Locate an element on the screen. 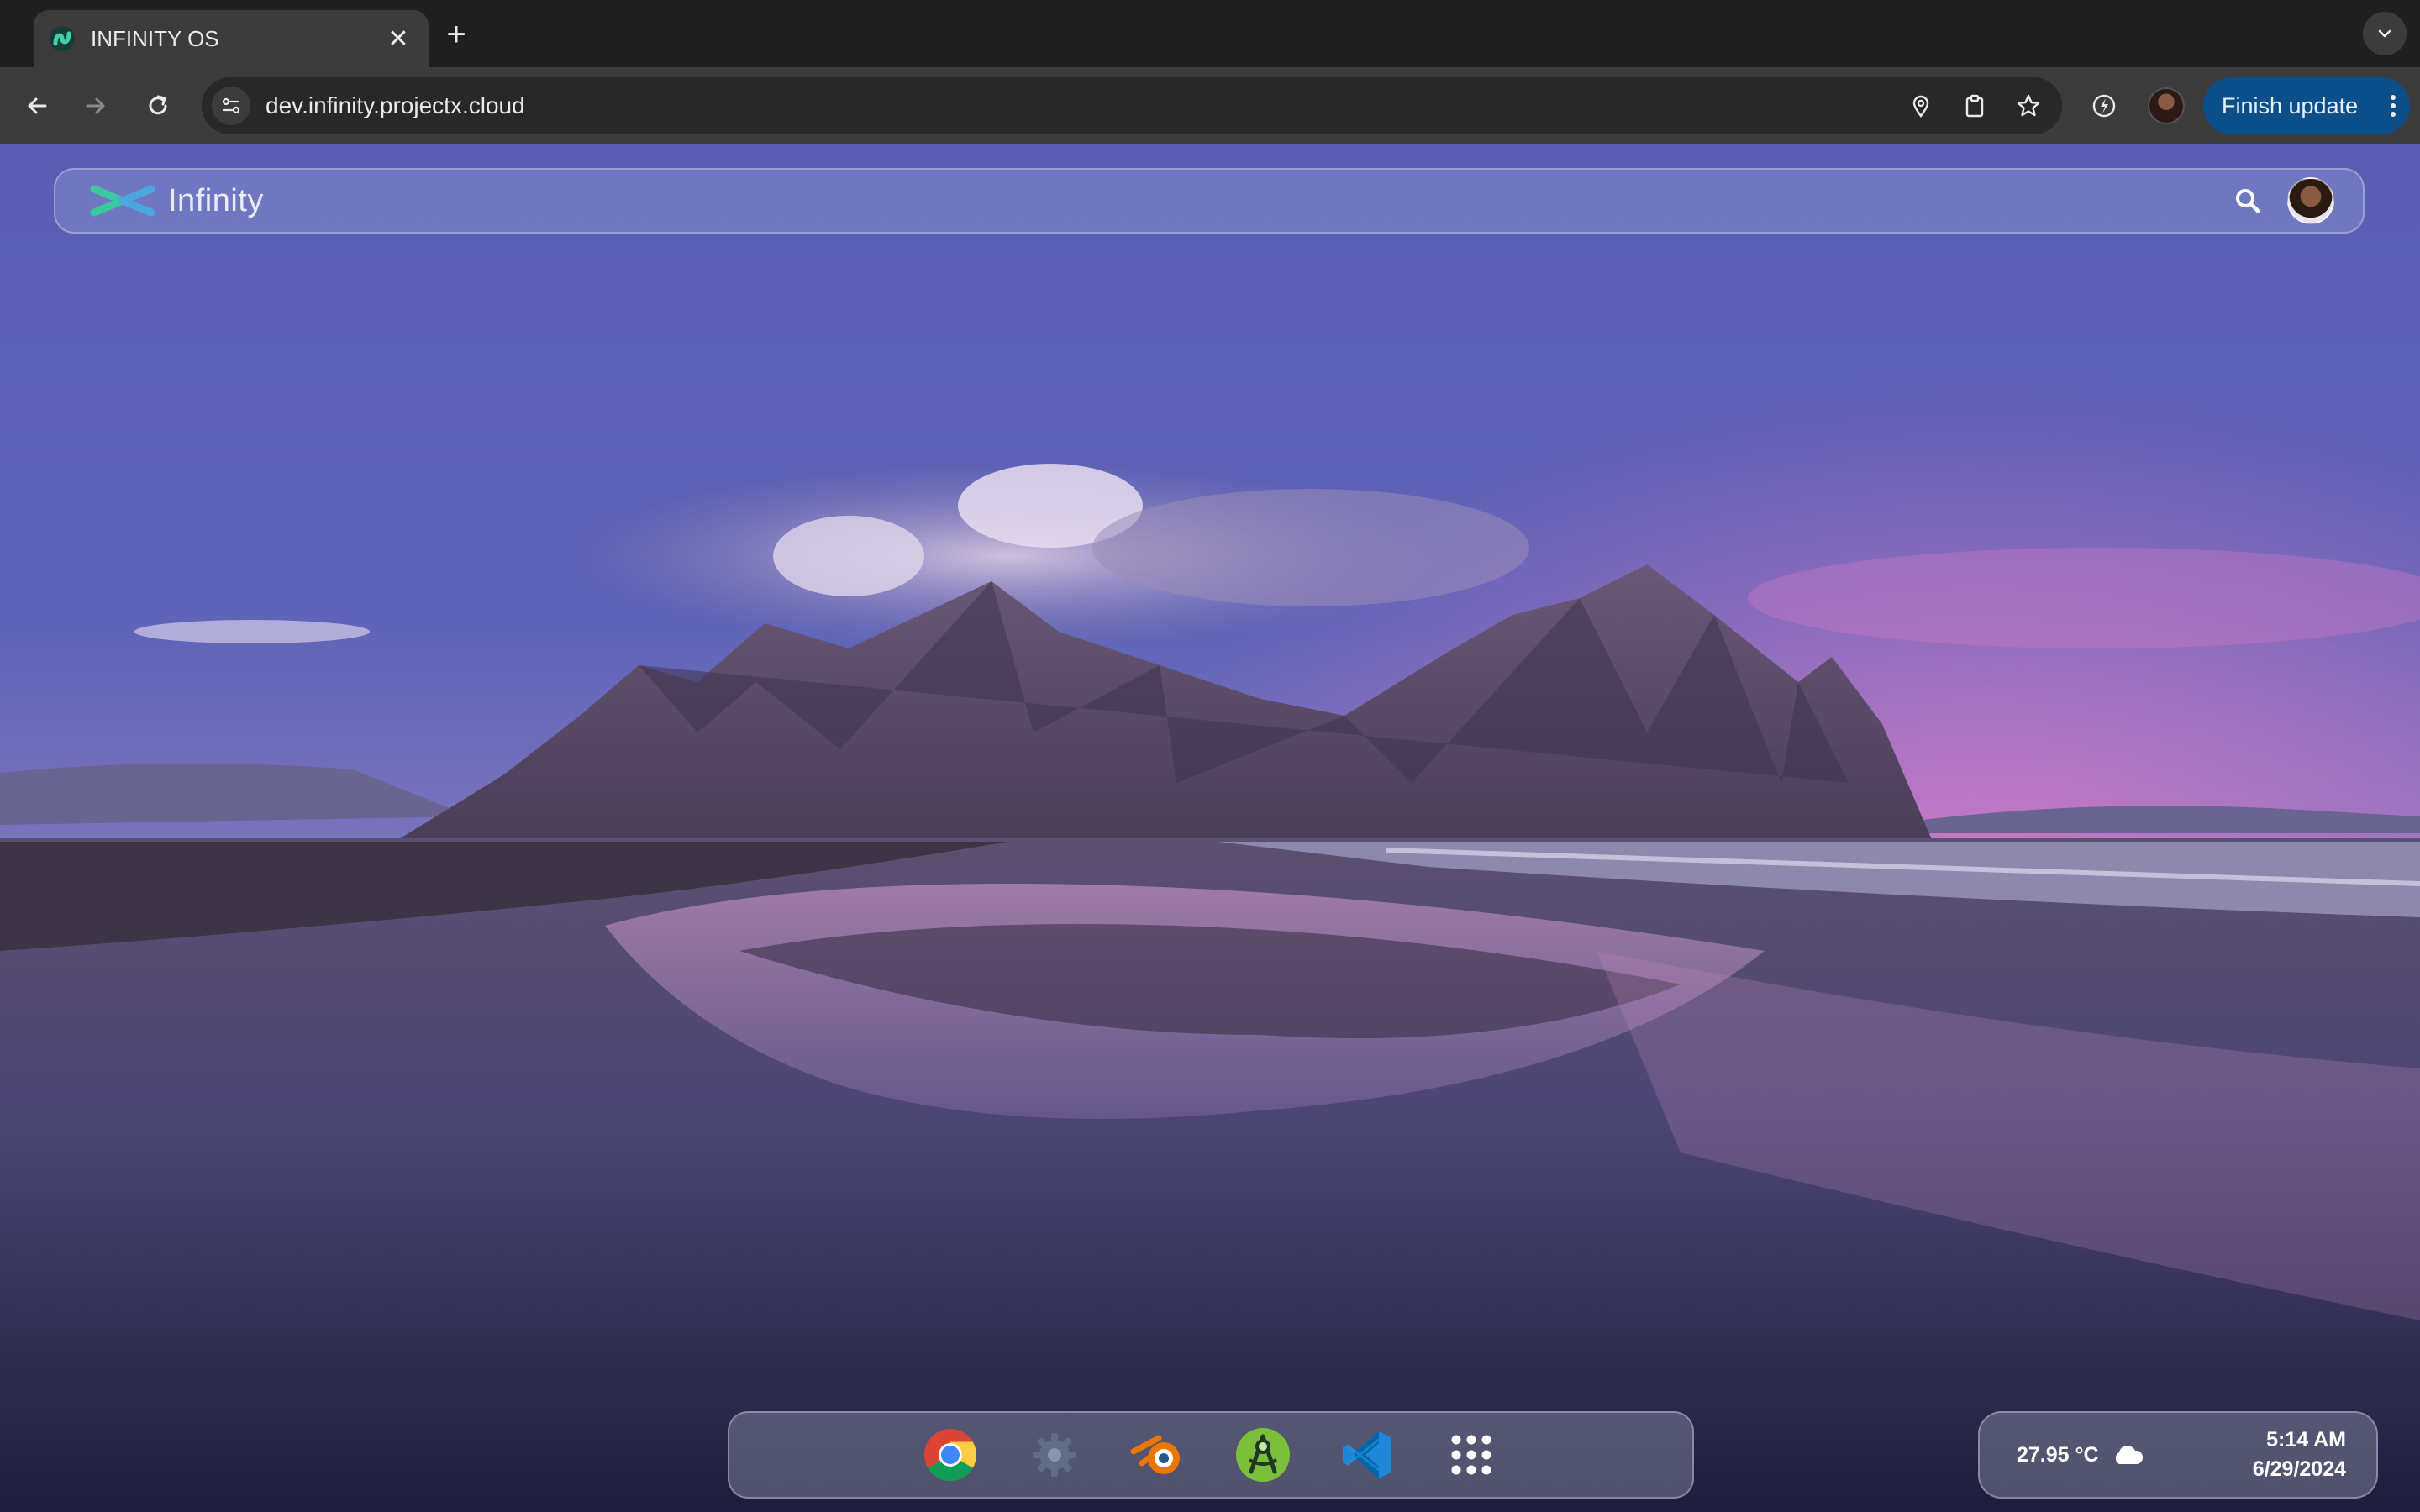  infinity-top-bar: Infinity is located at coordinates (1209, 201).